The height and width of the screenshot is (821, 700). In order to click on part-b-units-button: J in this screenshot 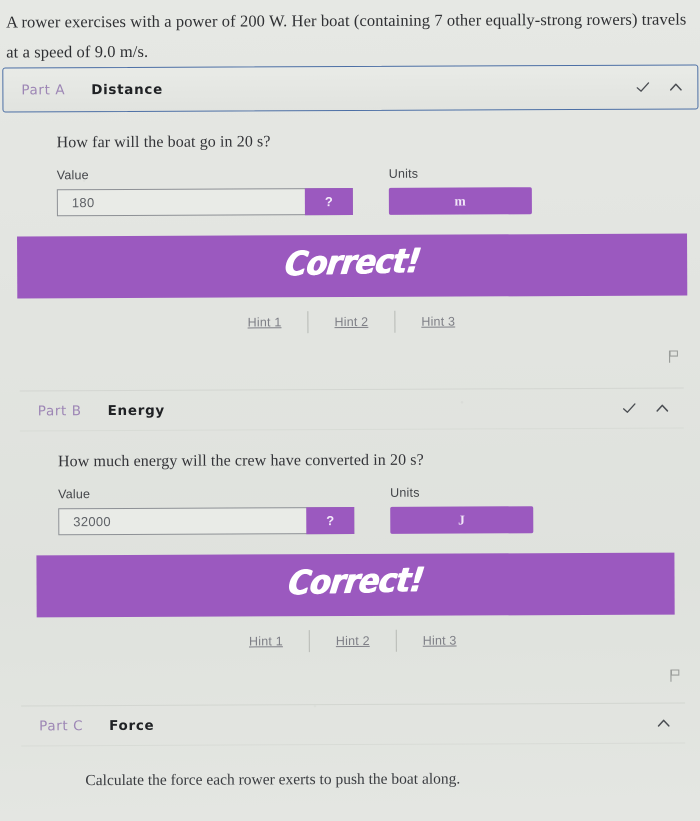, I will do `click(462, 520)`.